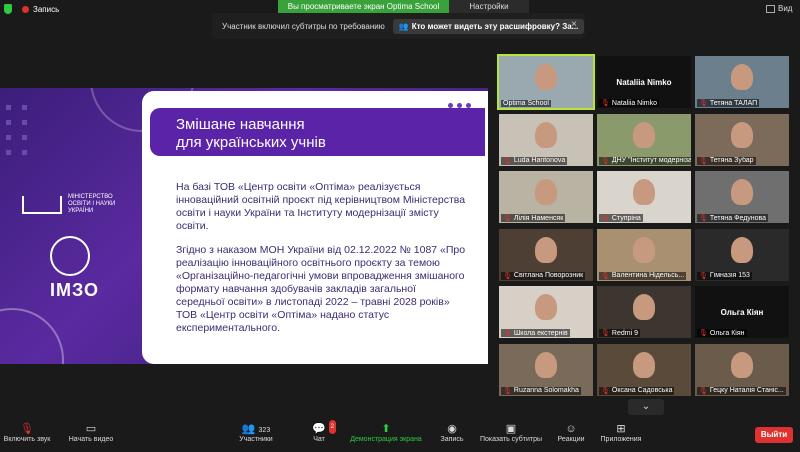 The image size is (800, 452). Describe the element at coordinates (733, 103) in the screenshot. I see `participant-name: Тетяна ТАЛАП` at that location.